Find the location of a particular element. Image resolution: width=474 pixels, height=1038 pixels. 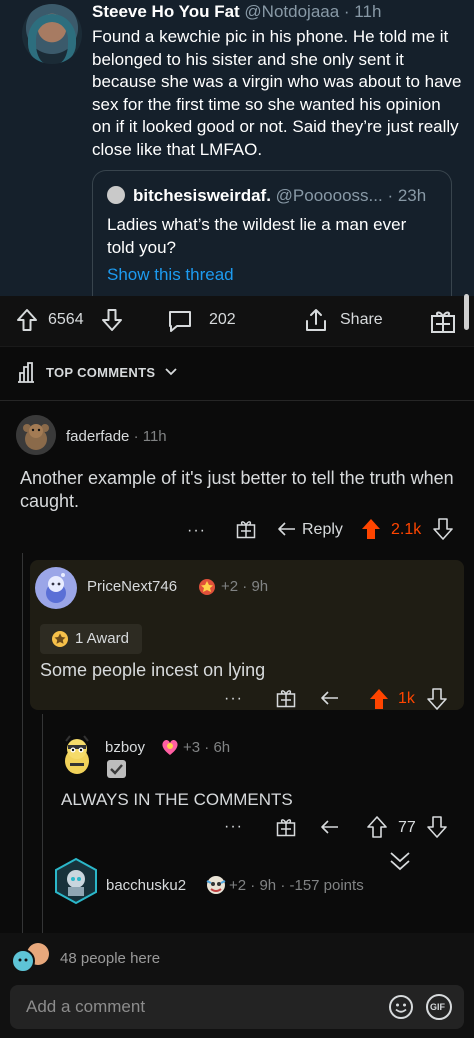

tweet-header: Steeve Ho You Fat @Notdojaaa · 11h is located at coordinates (236, 12).